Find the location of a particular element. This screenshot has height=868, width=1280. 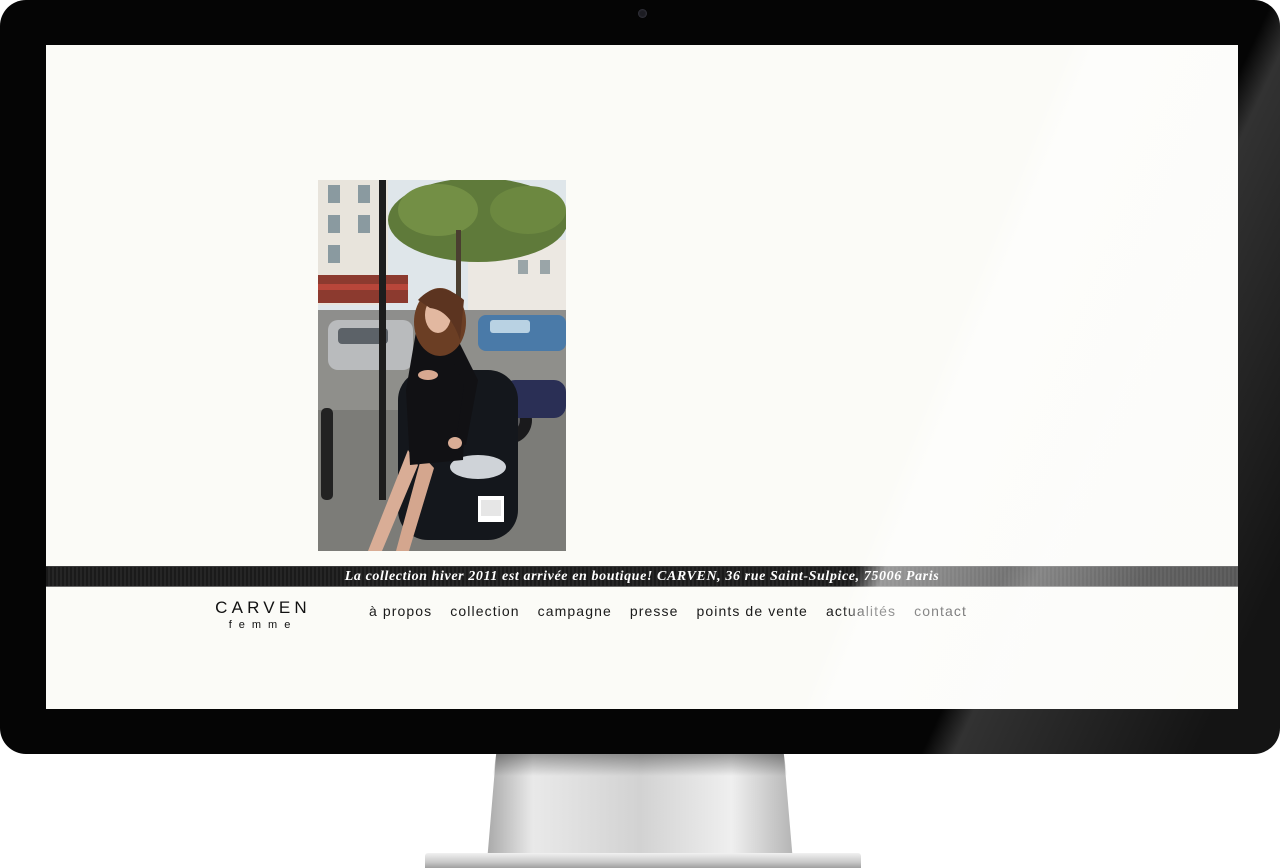

logo-brand: CARVEN is located at coordinates (263, 607).